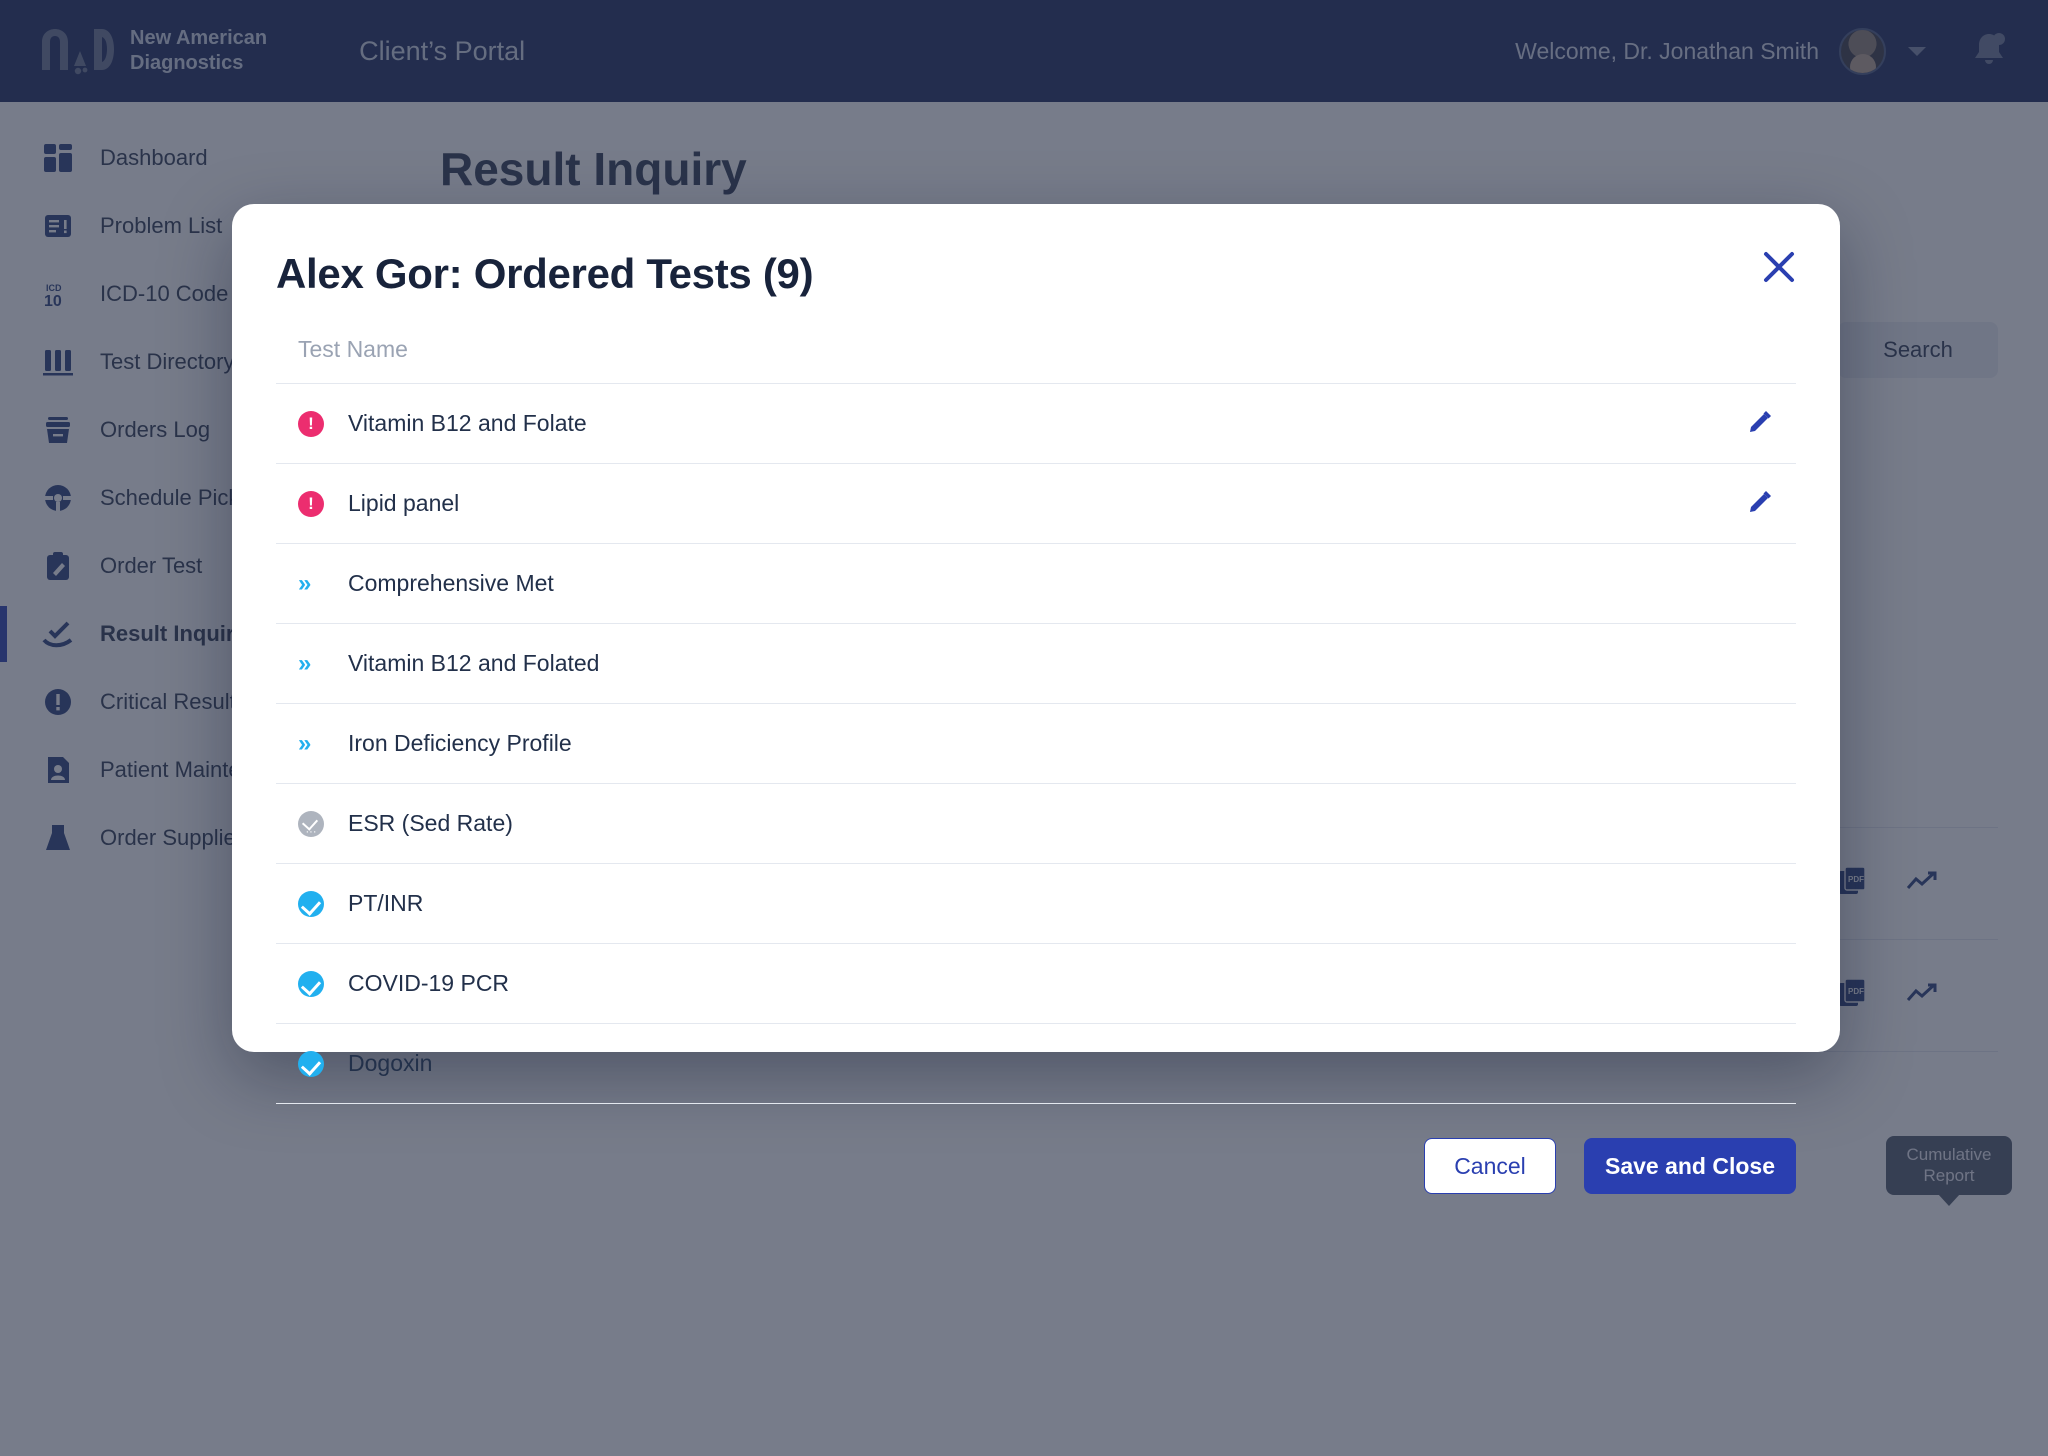  What do you see at coordinates (1036, 424) in the screenshot?
I see `list-item: Vitamin B12 and Folate` at bounding box center [1036, 424].